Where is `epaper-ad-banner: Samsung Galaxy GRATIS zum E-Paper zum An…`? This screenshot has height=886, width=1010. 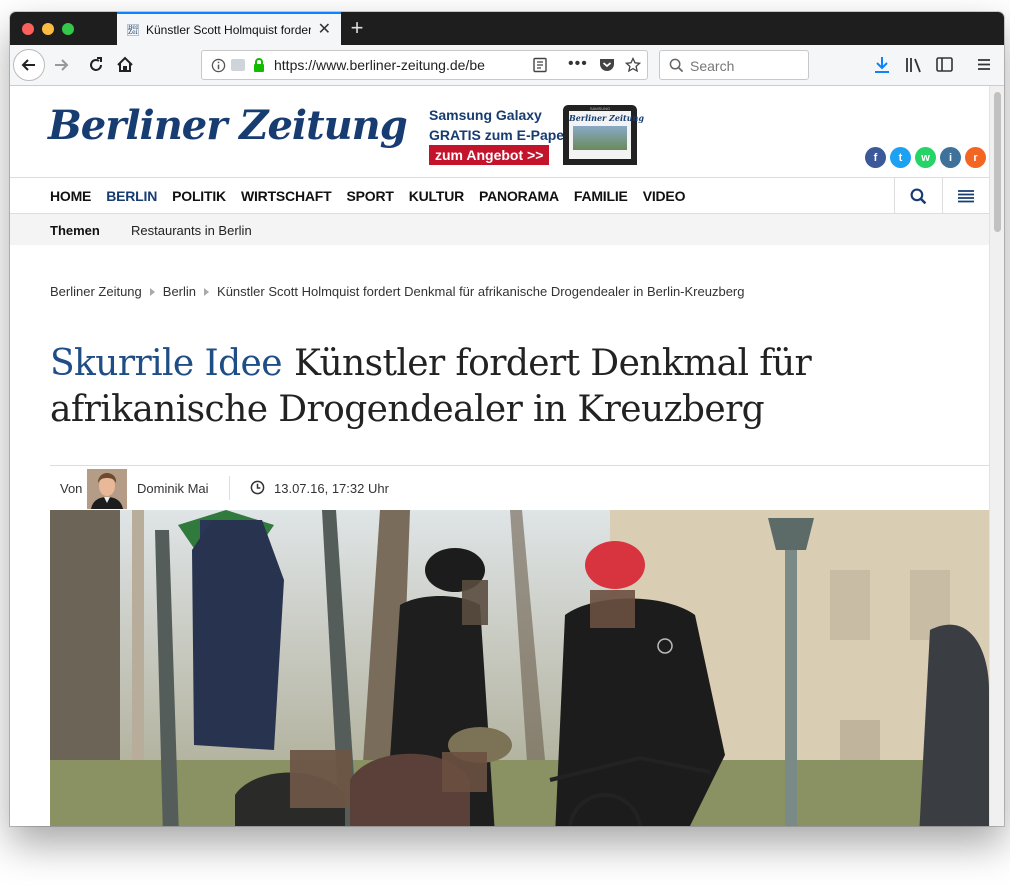
epaper-ad-banner: Samsung Galaxy GRATIS zum E-Paper zum An… is located at coordinates (536, 135).